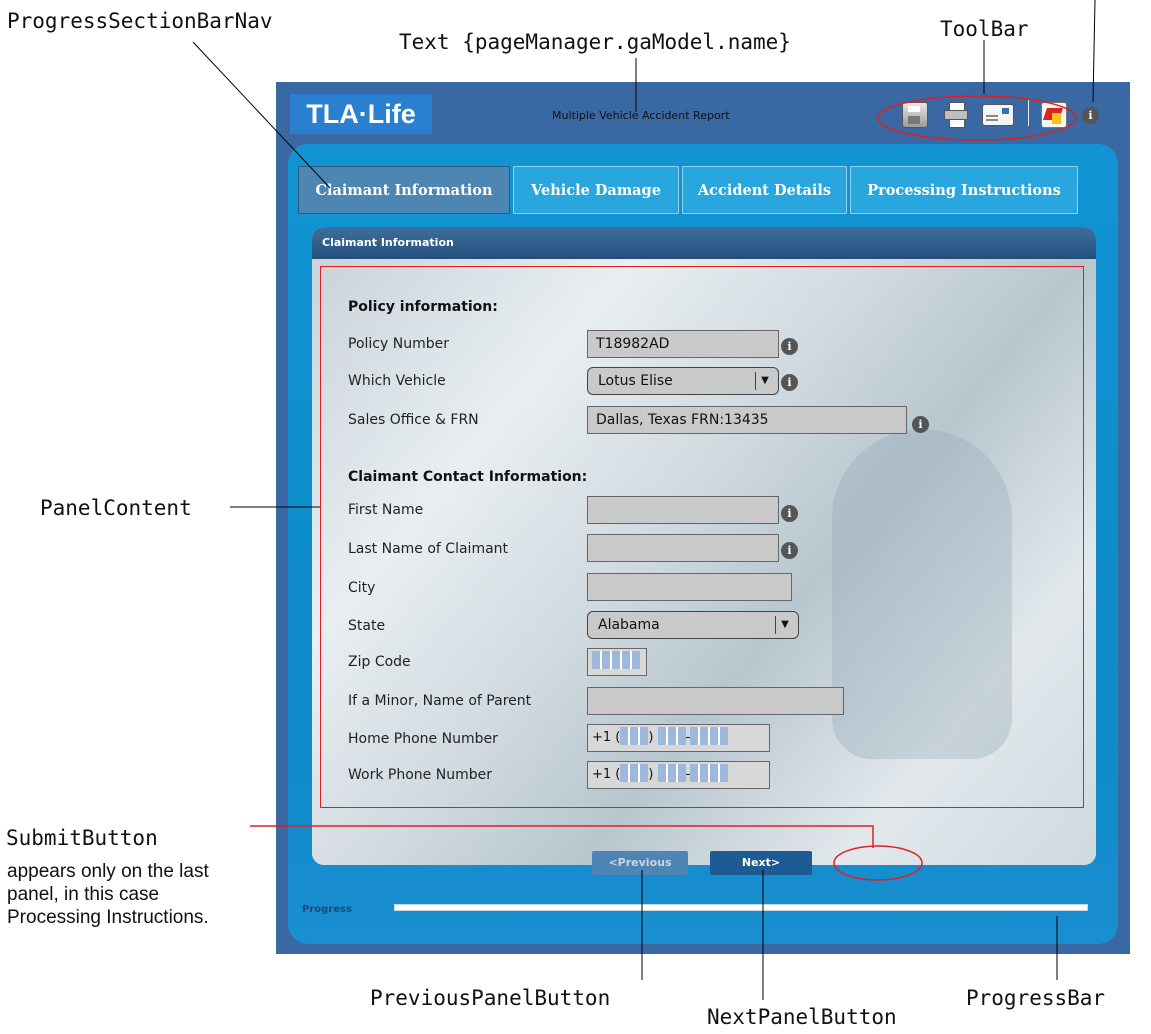 The height and width of the screenshot is (1034, 1151). I want to click on home-phone-line-cells, so click(709, 736).